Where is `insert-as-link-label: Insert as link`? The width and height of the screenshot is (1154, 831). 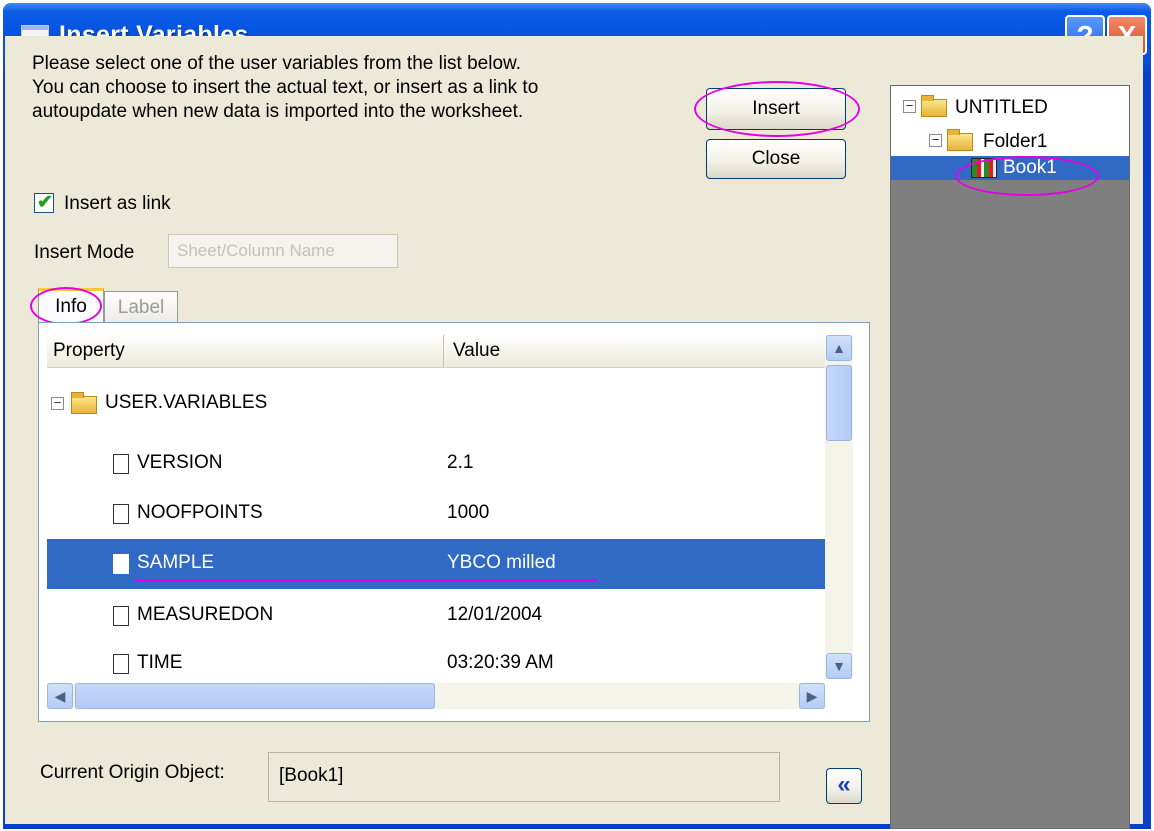
insert-as-link-label: Insert as link is located at coordinates (117, 203).